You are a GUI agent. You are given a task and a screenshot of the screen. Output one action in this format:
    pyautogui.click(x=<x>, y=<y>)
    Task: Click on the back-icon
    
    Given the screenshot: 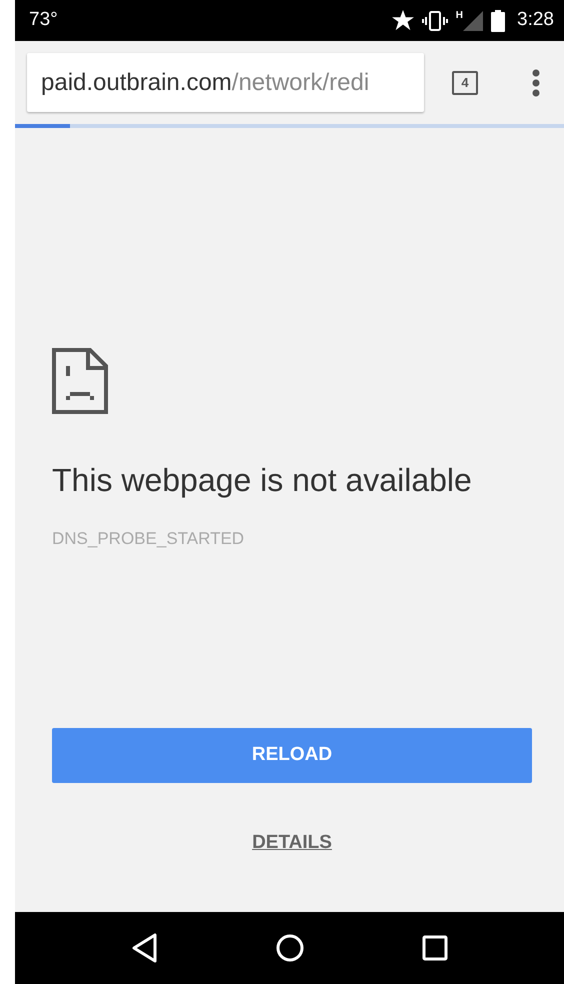 What is the action you would take?
    pyautogui.click(x=145, y=948)
    